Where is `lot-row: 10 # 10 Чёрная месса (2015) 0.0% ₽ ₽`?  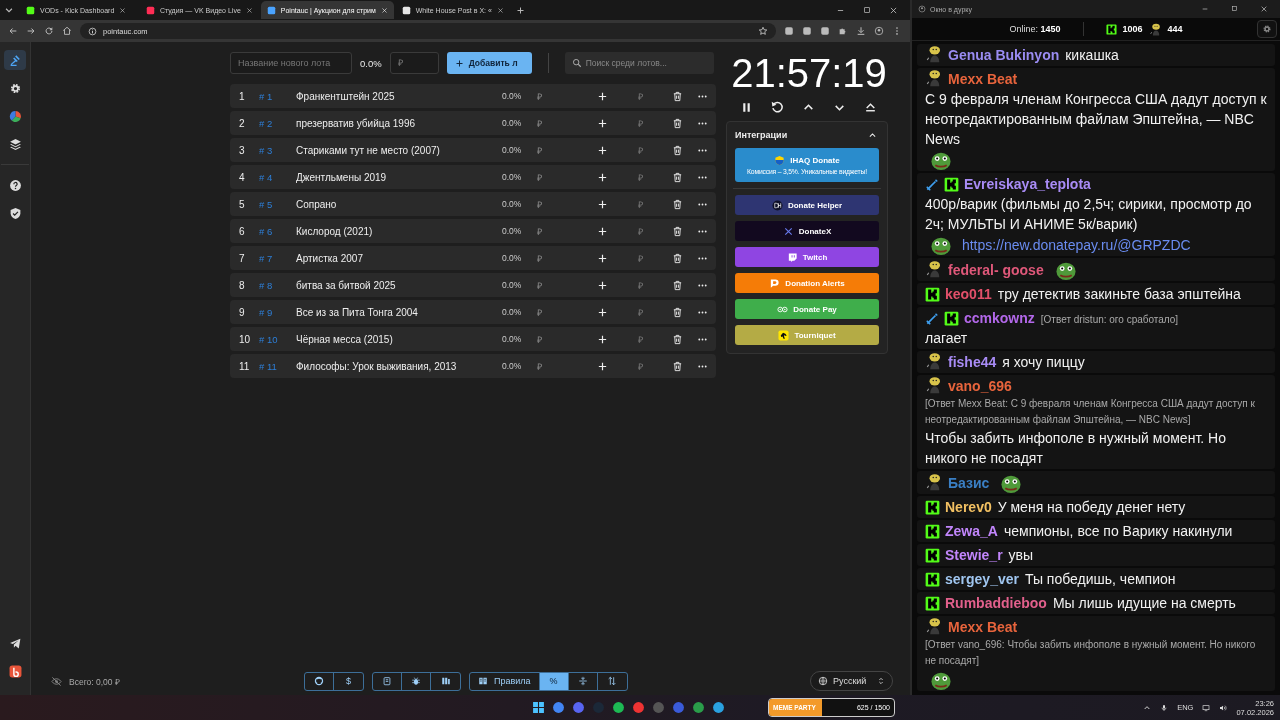 lot-row: 10 # 10 Чёрная месса (2015) 0.0% ₽ ₽ is located at coordinates (473, 339).